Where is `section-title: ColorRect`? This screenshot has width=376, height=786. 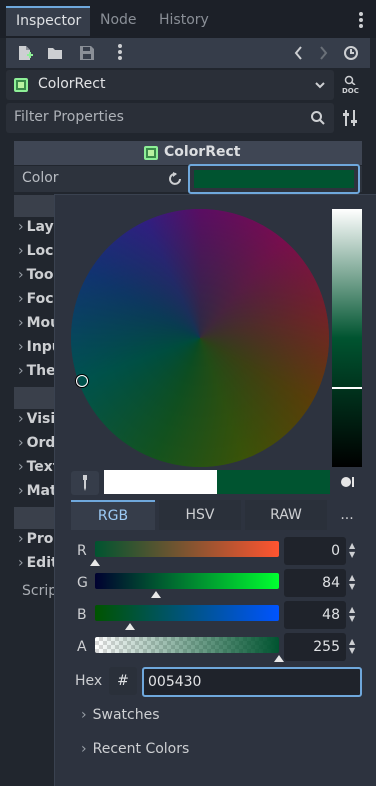
section-title: ColorRect is located at coordinates (202, 152).